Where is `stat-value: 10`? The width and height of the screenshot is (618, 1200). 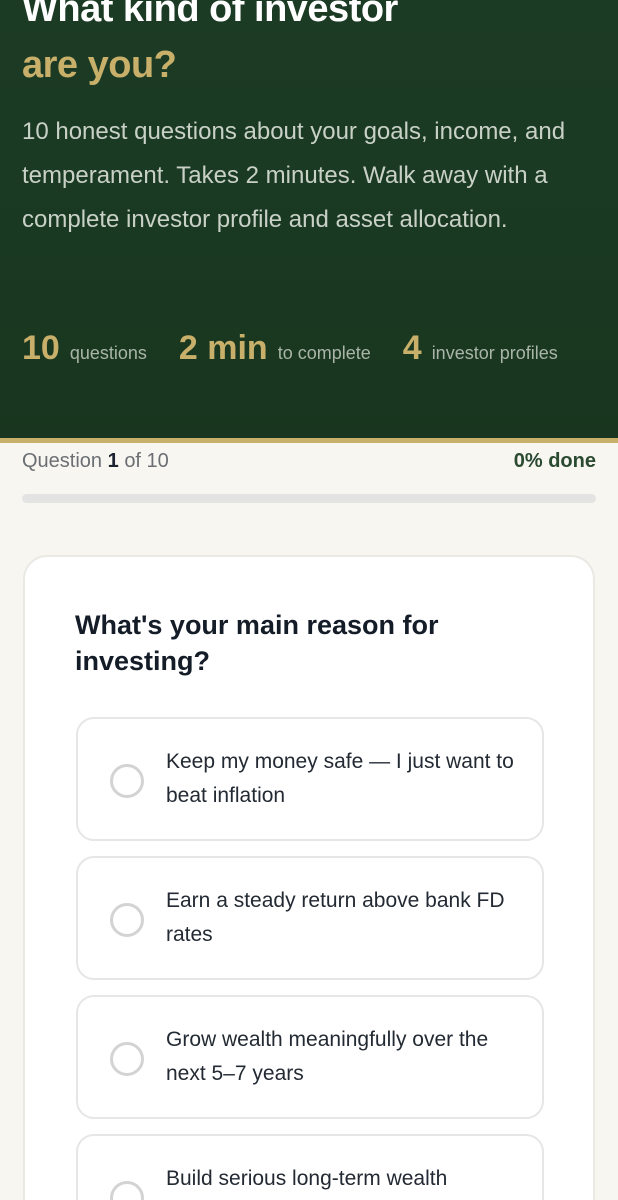 stat-value: 10 is located at coordinates (41, 348).